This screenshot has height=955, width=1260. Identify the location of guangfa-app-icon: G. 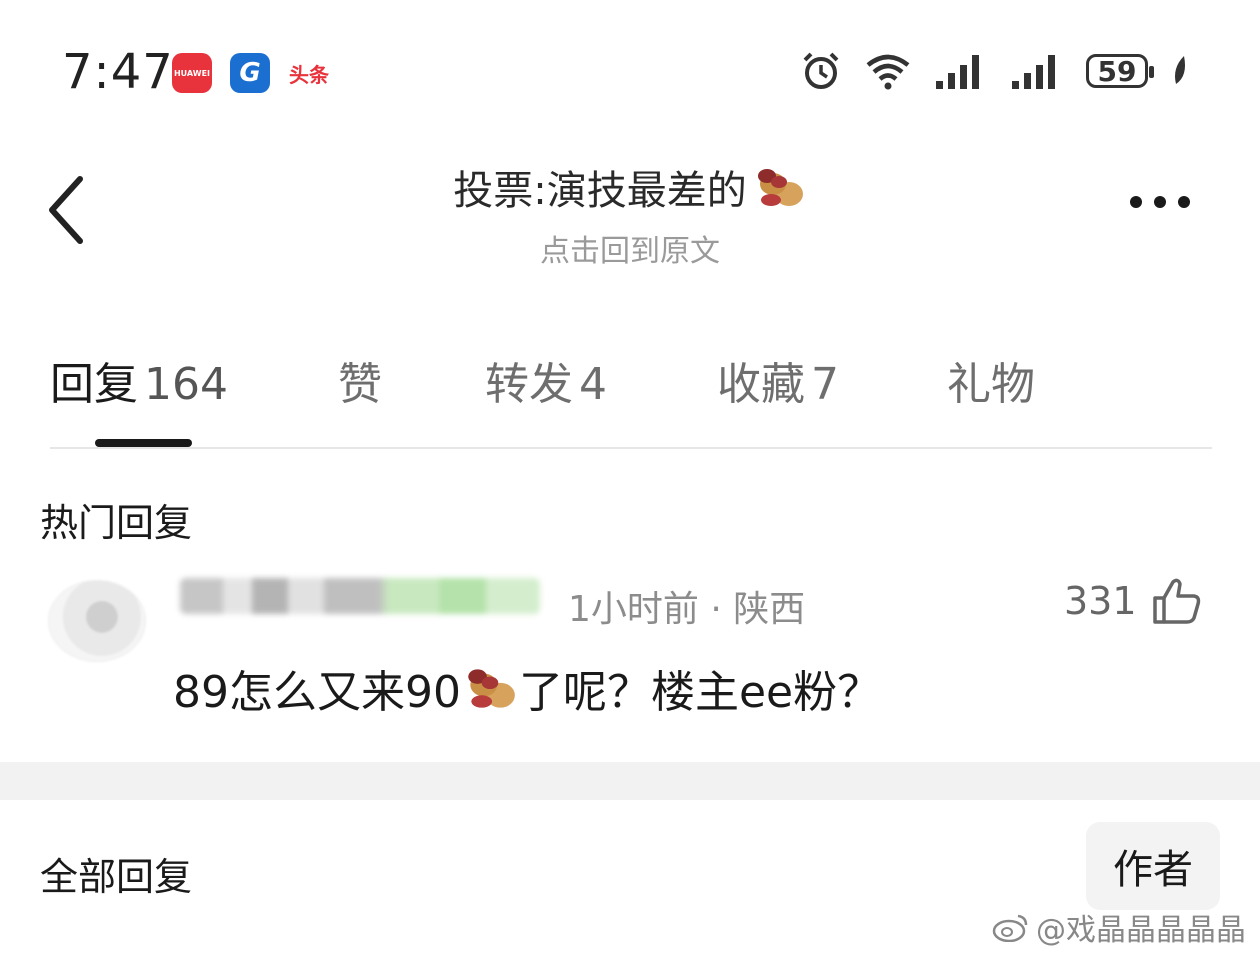
(250, 73).